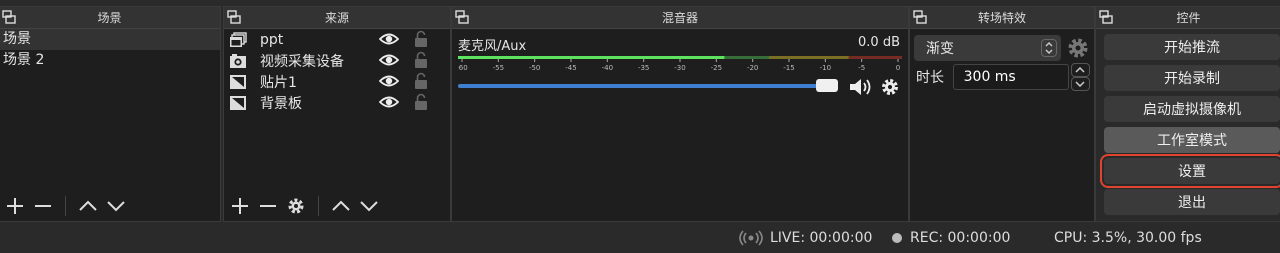 This screenshot has height=253, width=1280. I want to click on start-recording-button: 开始录制, so click(1192, 78).